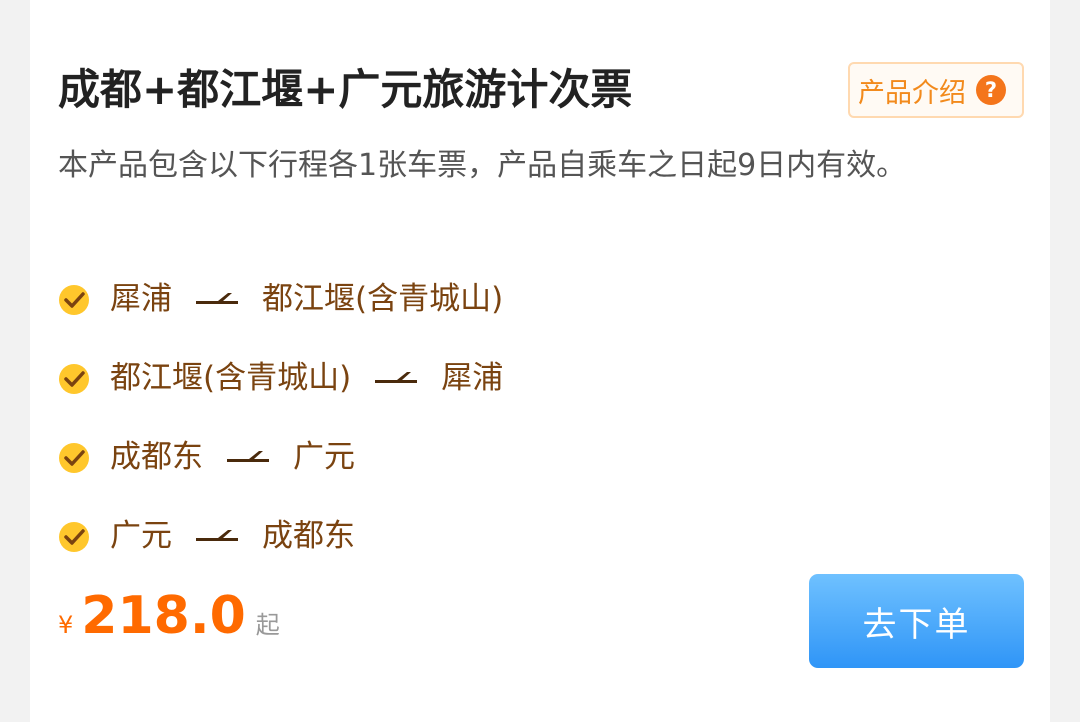 This screenshot has width=1080, height=722. I want to click on route-text: 都江堰(含青城山) 犀浦, so click(306, 378).